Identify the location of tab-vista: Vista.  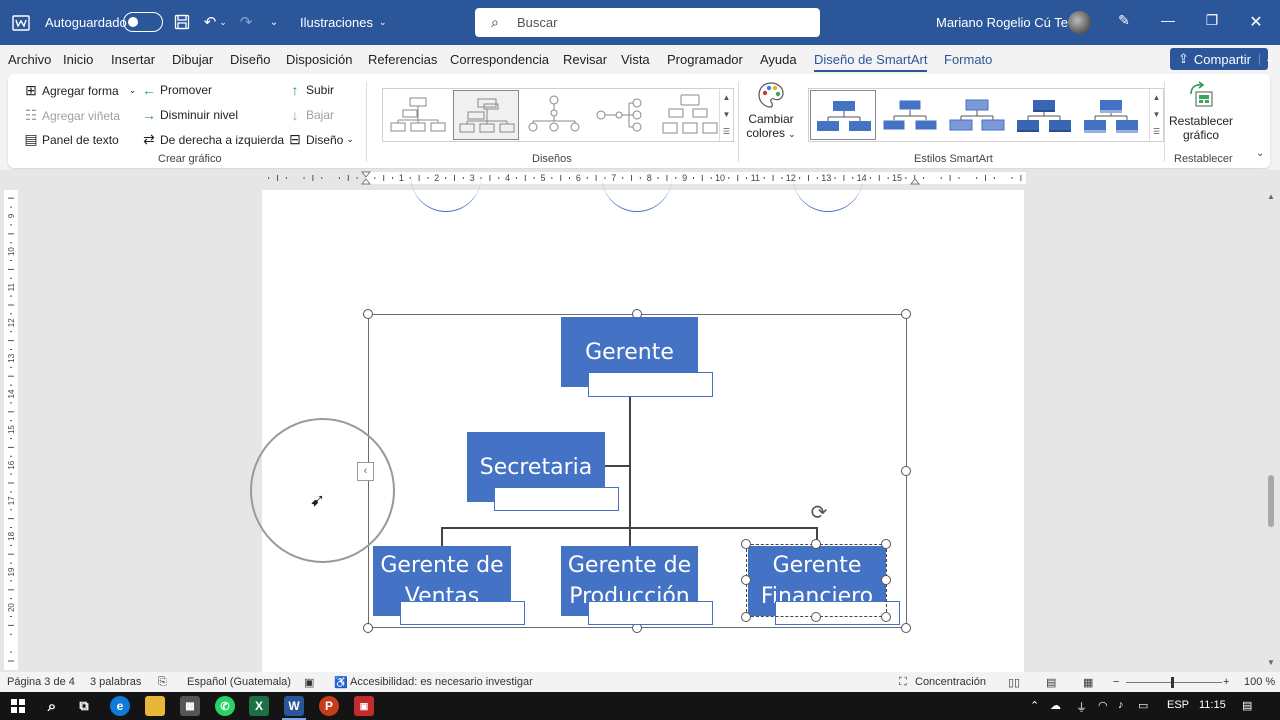
(635, 59).